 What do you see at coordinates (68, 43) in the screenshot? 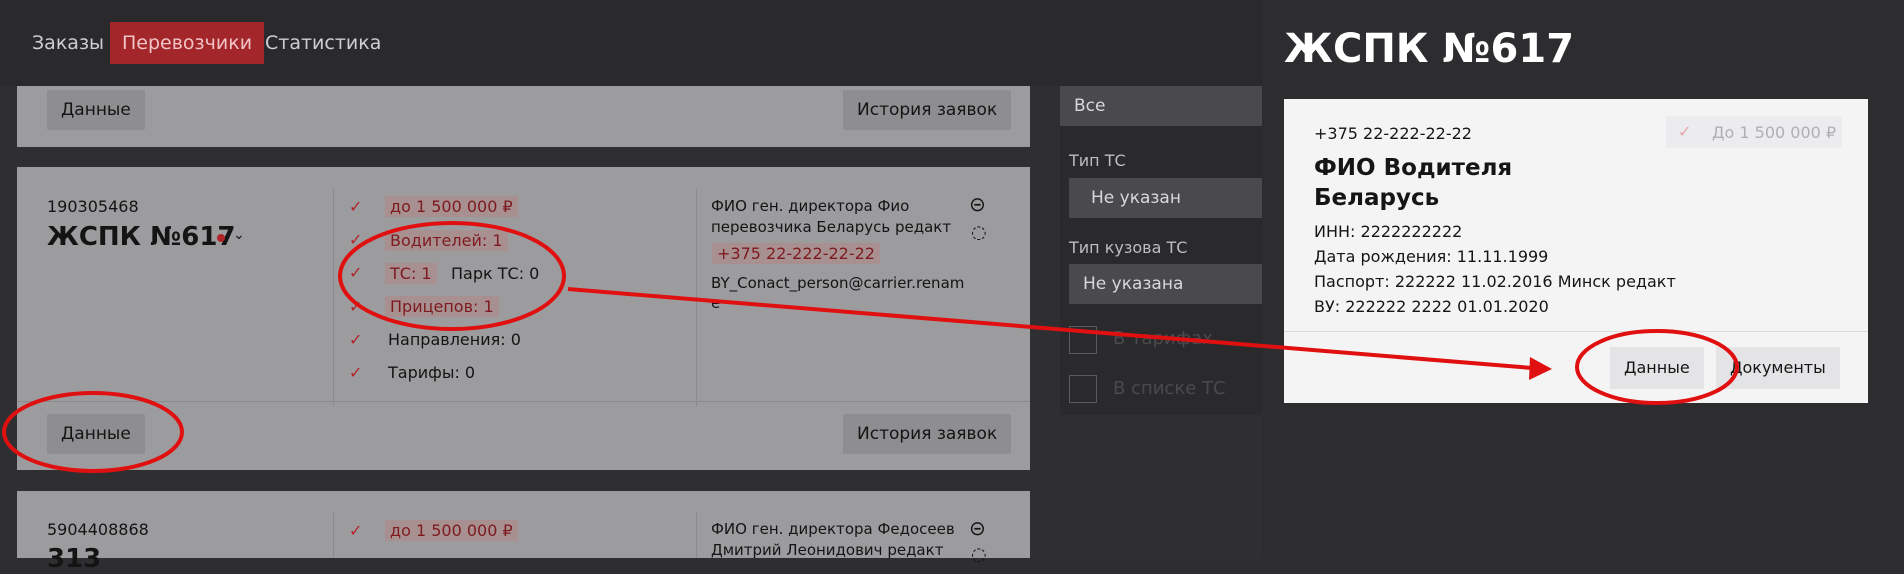
I see `nav-tab-orders: Заказы` at bounding box center [68, 43].